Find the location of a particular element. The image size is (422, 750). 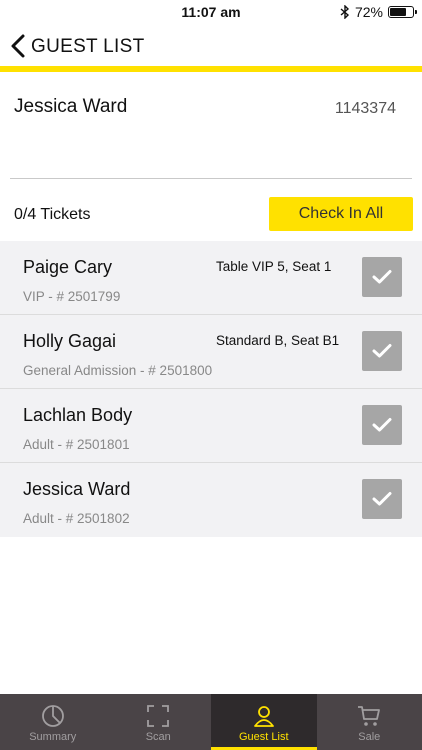

guest-name: Holly Gagai is located at coordinates (70, 341).